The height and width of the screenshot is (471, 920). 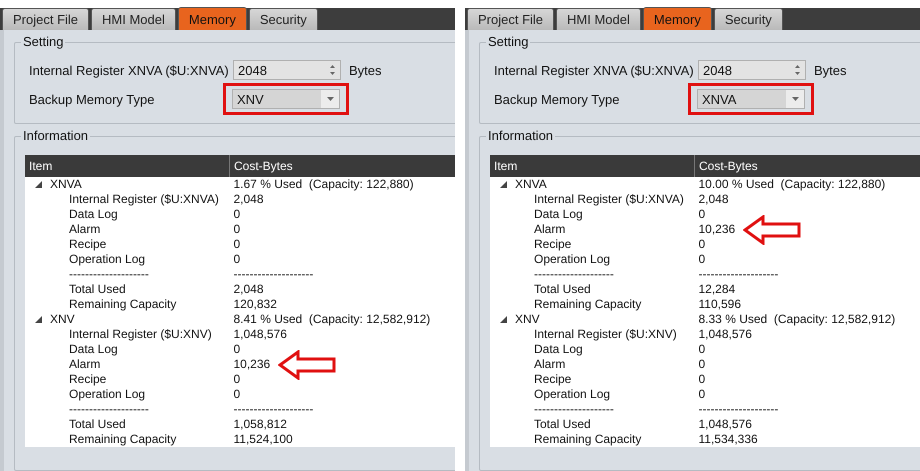 I want to click on column-header: Cost-Bytes, so click(x=342, y=166).